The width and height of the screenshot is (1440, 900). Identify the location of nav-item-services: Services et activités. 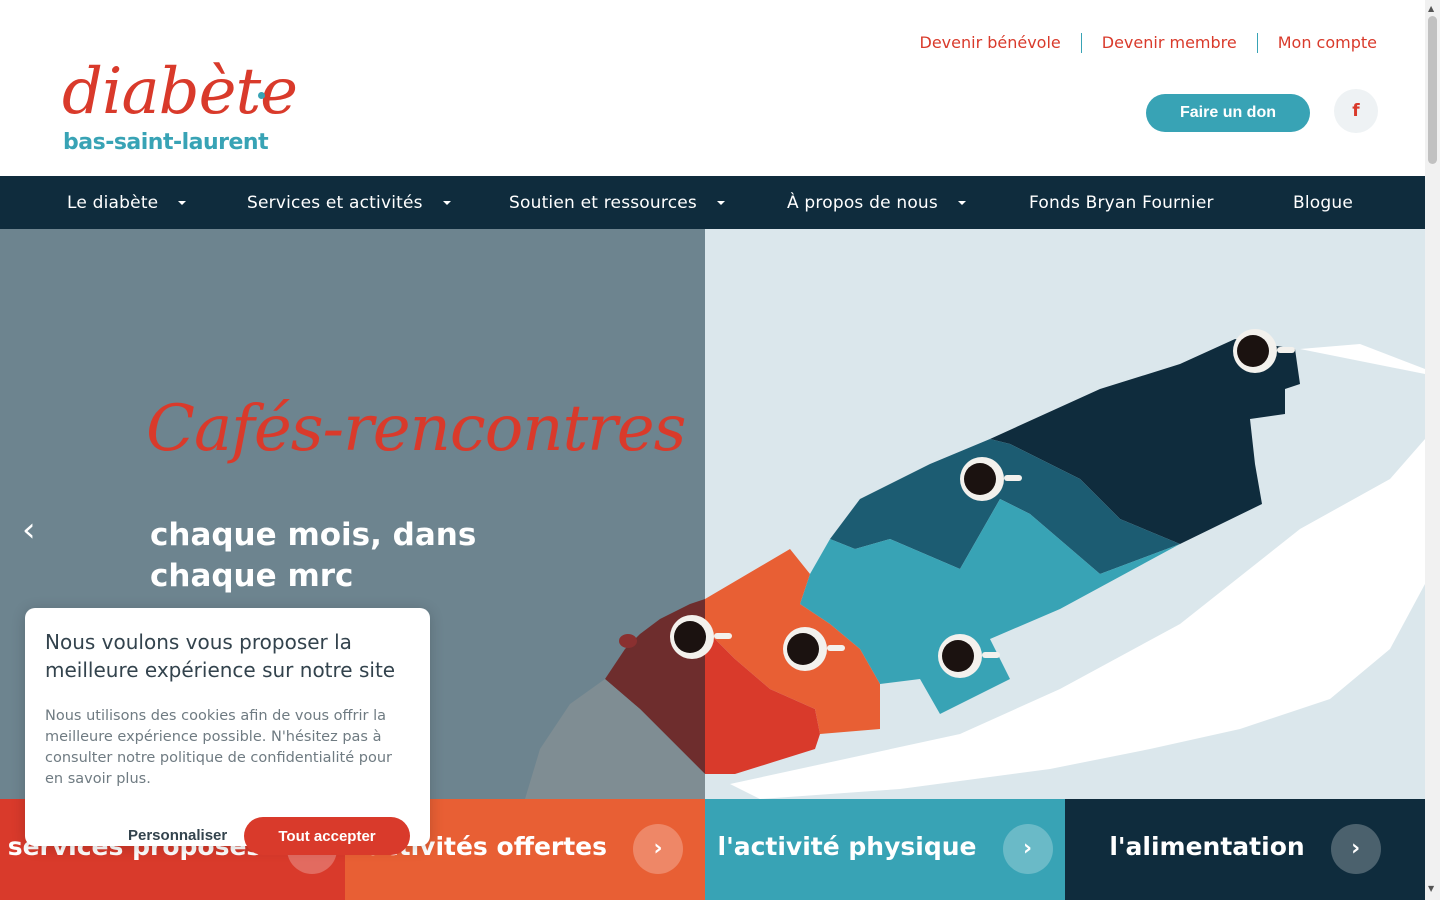
(349, 202).